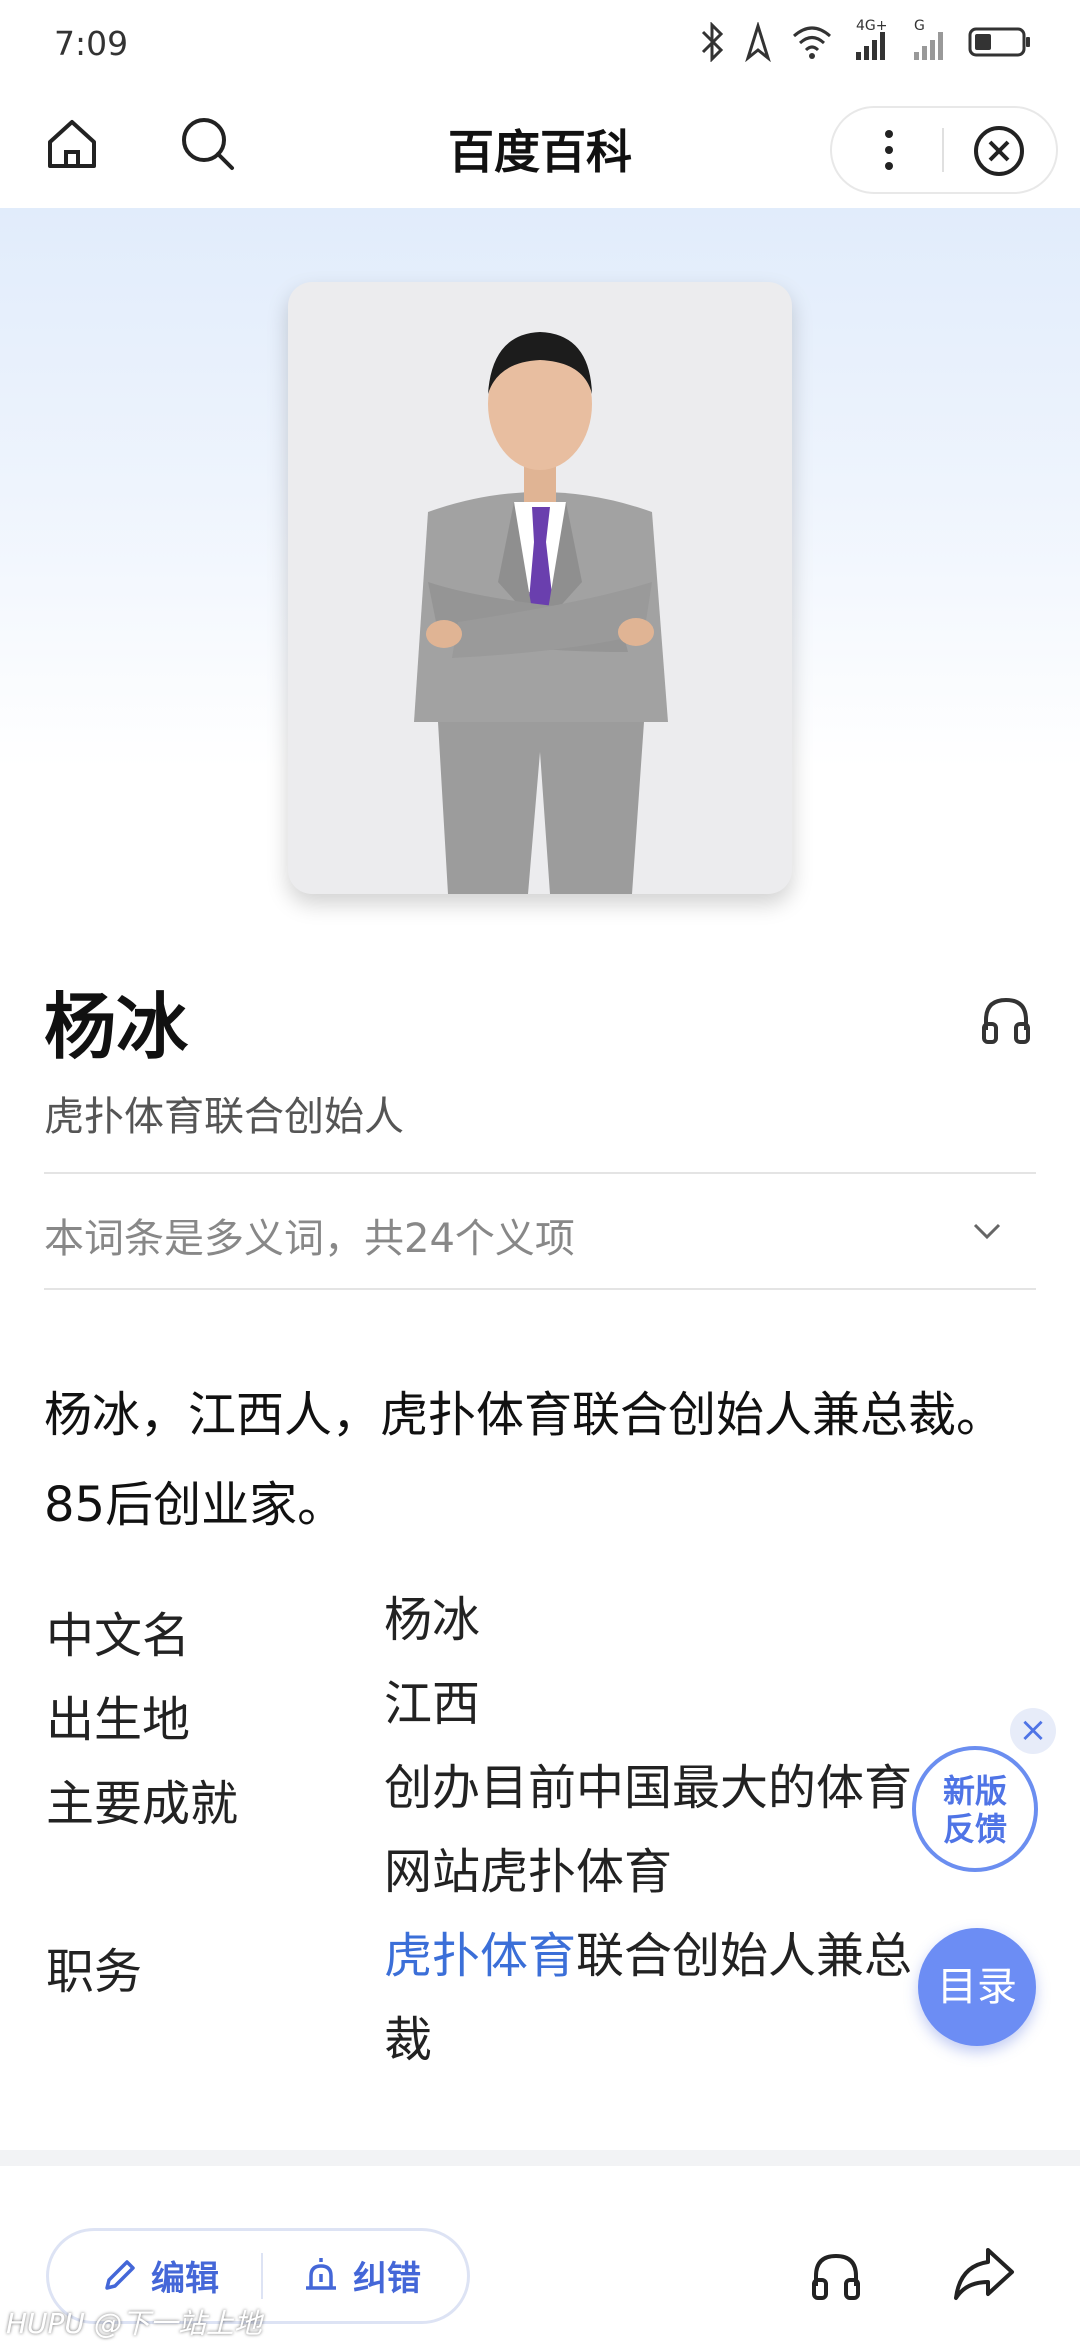 The width and height of the screenshot is (1080, 2342). Describe the element at coordinates (142, 1804) in the screenshot. I see `info-key-achievement: 主要成就` at that location.